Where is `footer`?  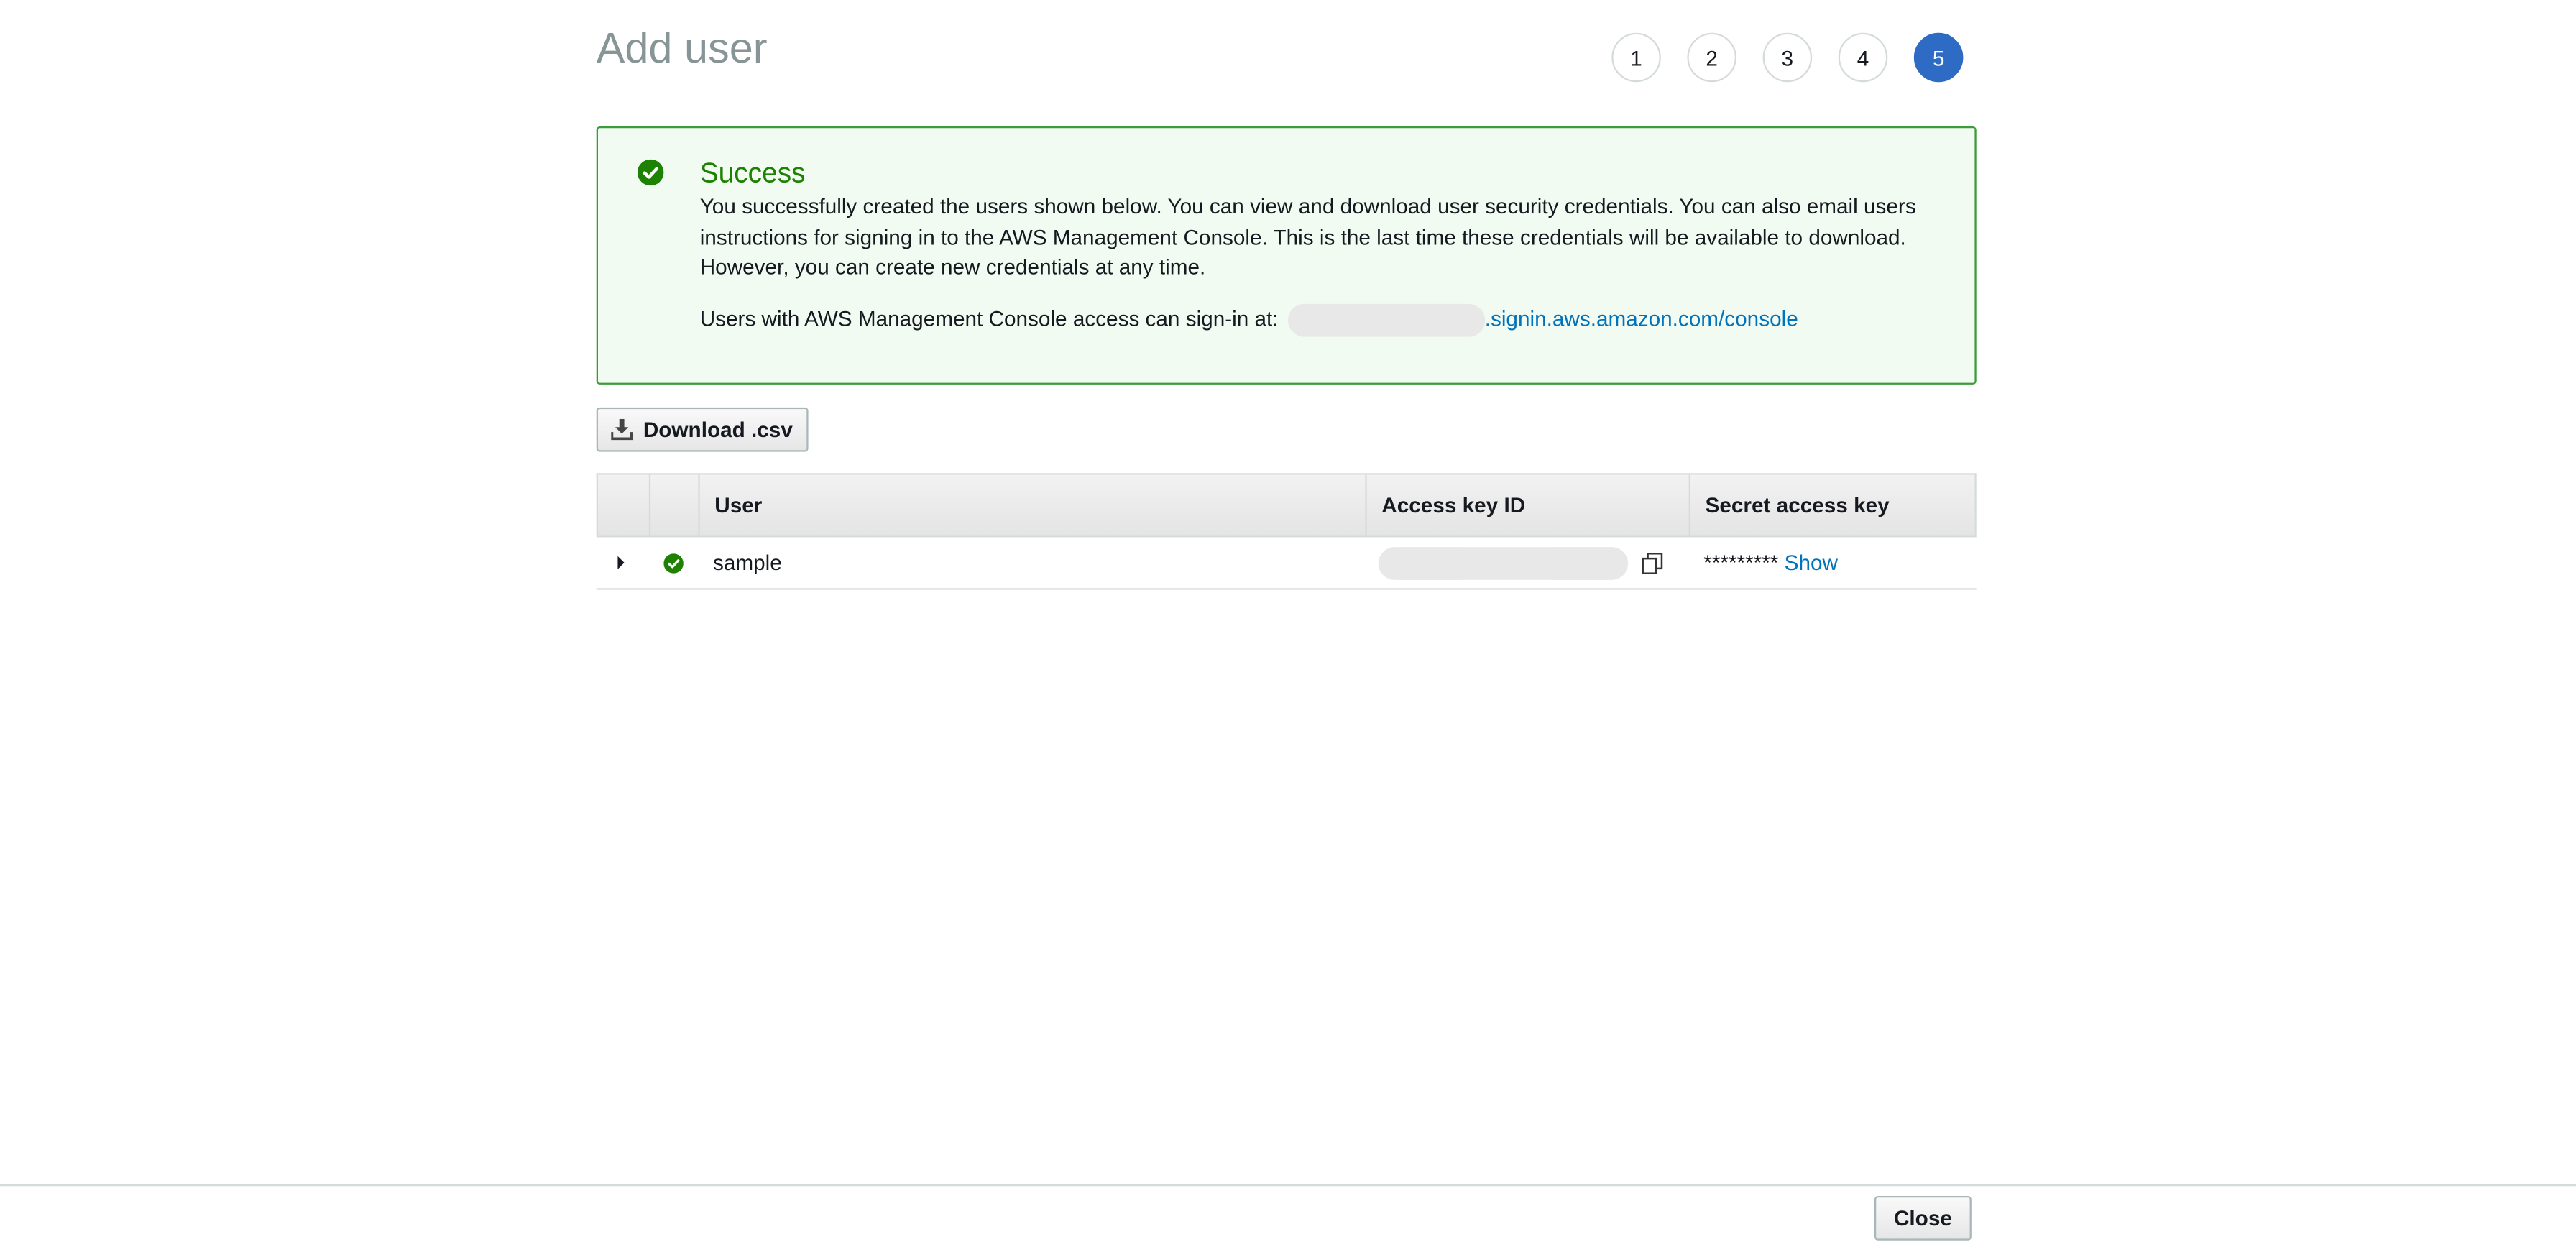 footer is located at coordinates (1288, 1215).